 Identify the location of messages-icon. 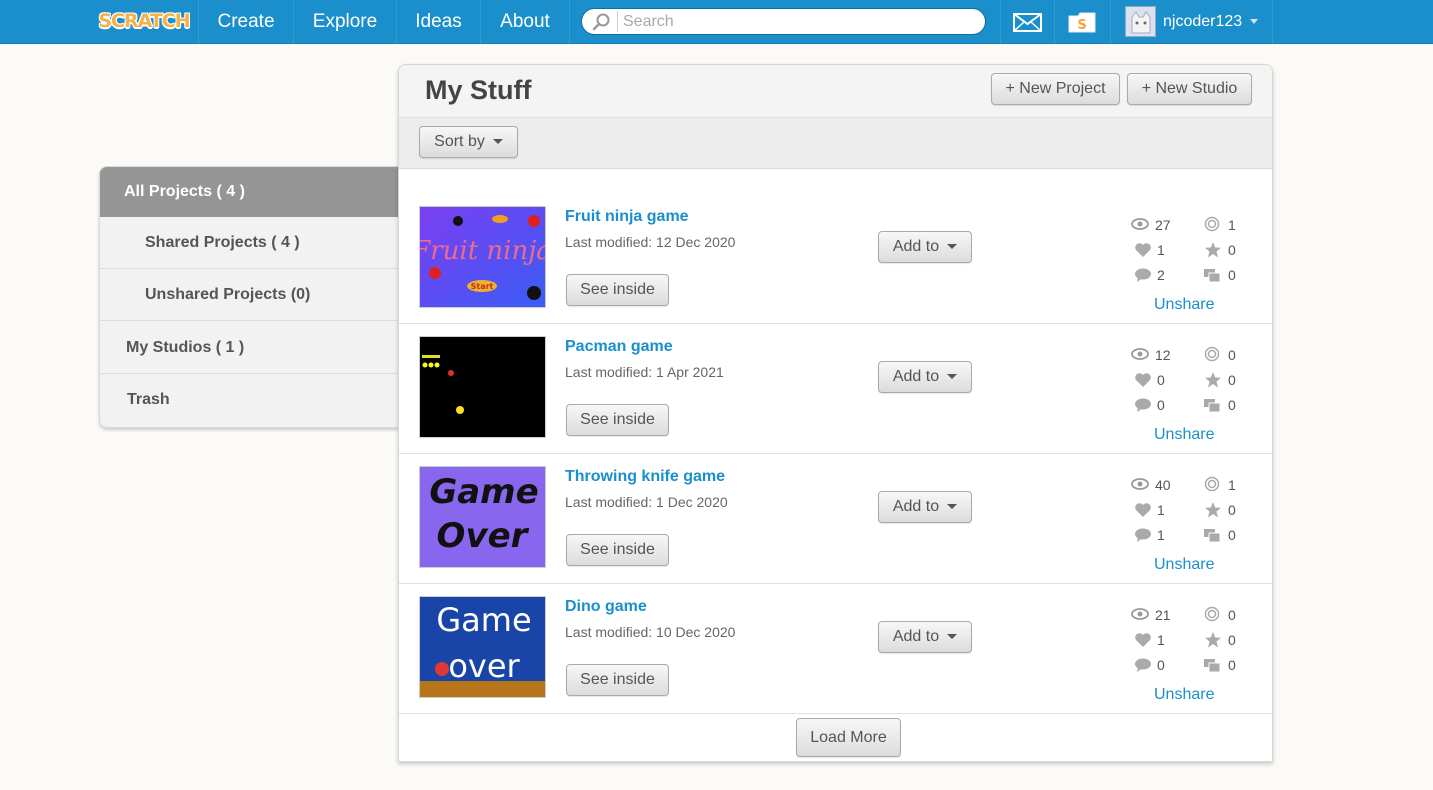
(1027, 22).